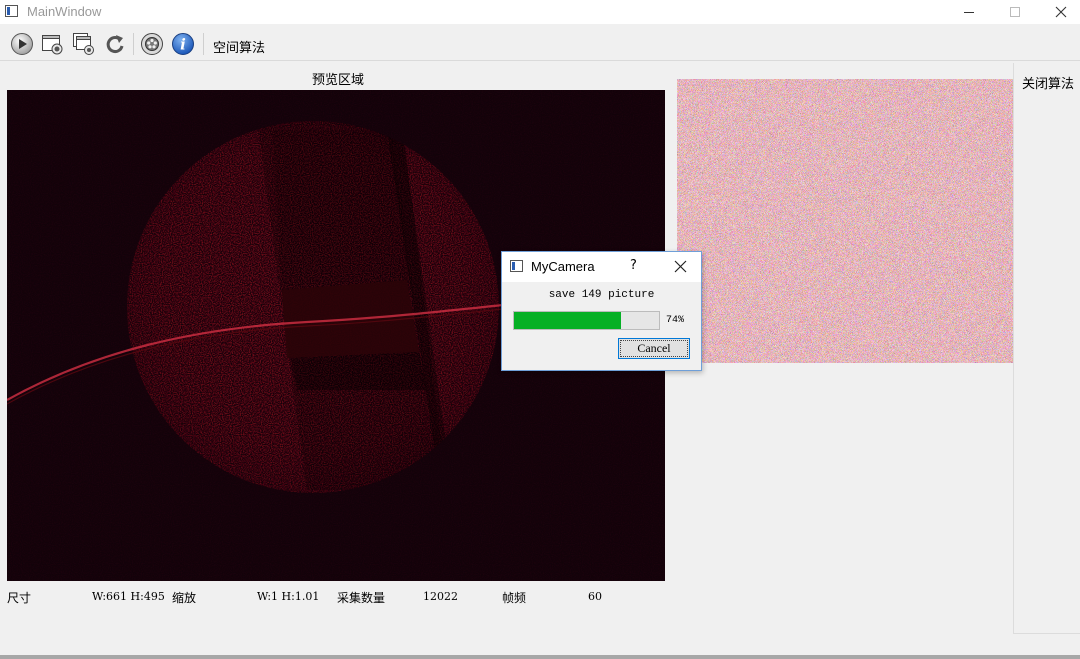 The width and height of the screenshot is (1080, 659). What do you see at coordinates (540, 12) in the screenshot?
I see `title-bar: MainWindow` at bounding box center [540, 12].